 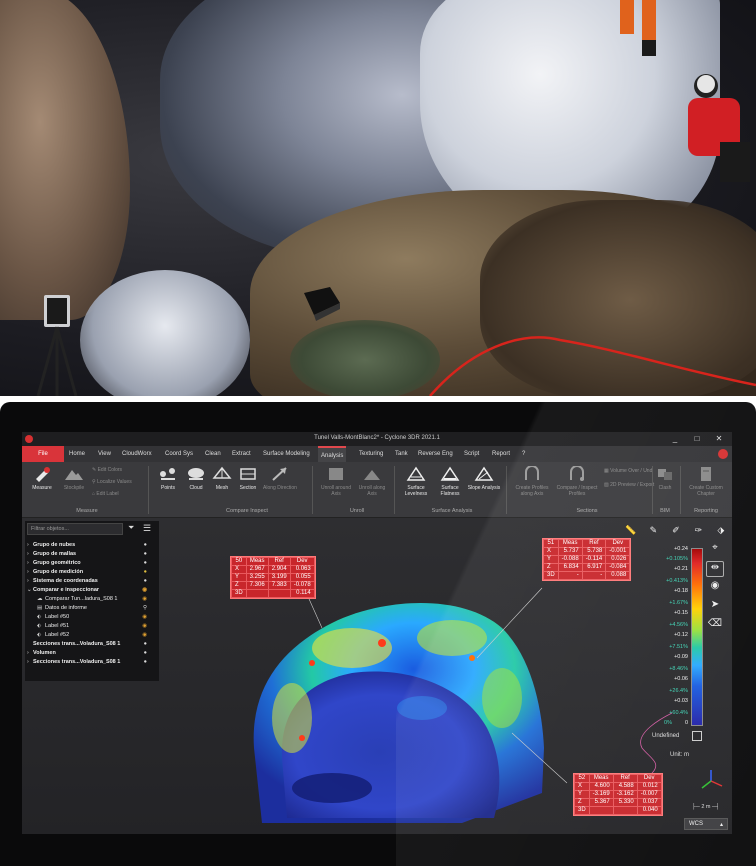 I want to click on unroll-along-axis-button: Unroll along Axis, so click(x=372, y=481).